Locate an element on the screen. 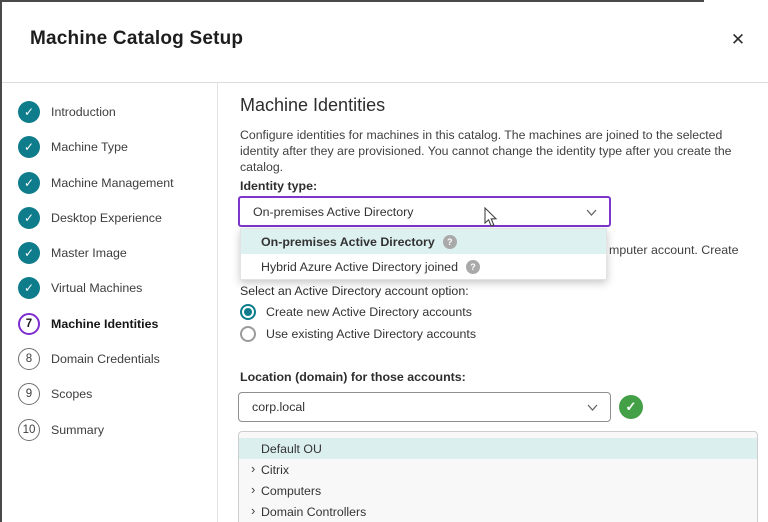 The width and height of the screenshot is (768, 522). tree-row-computers: › Computers is located at coordinates (498, 490).